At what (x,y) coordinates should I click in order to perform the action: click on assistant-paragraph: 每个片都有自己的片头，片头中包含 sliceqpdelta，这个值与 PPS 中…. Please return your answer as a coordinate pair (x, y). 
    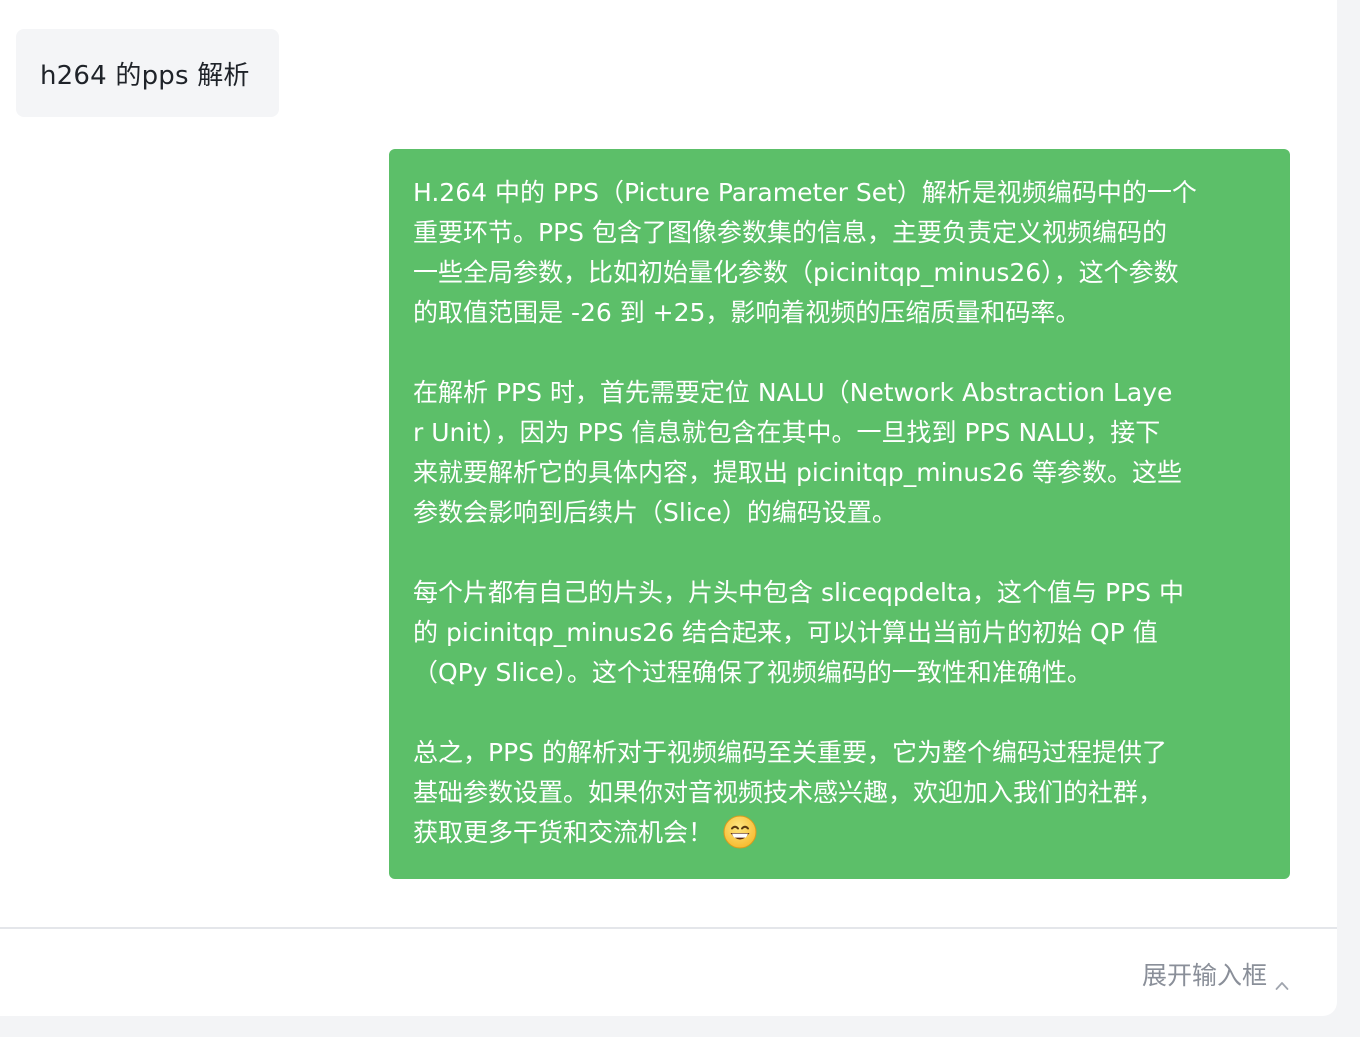
    Looking at the image, I should click on (798, 632).